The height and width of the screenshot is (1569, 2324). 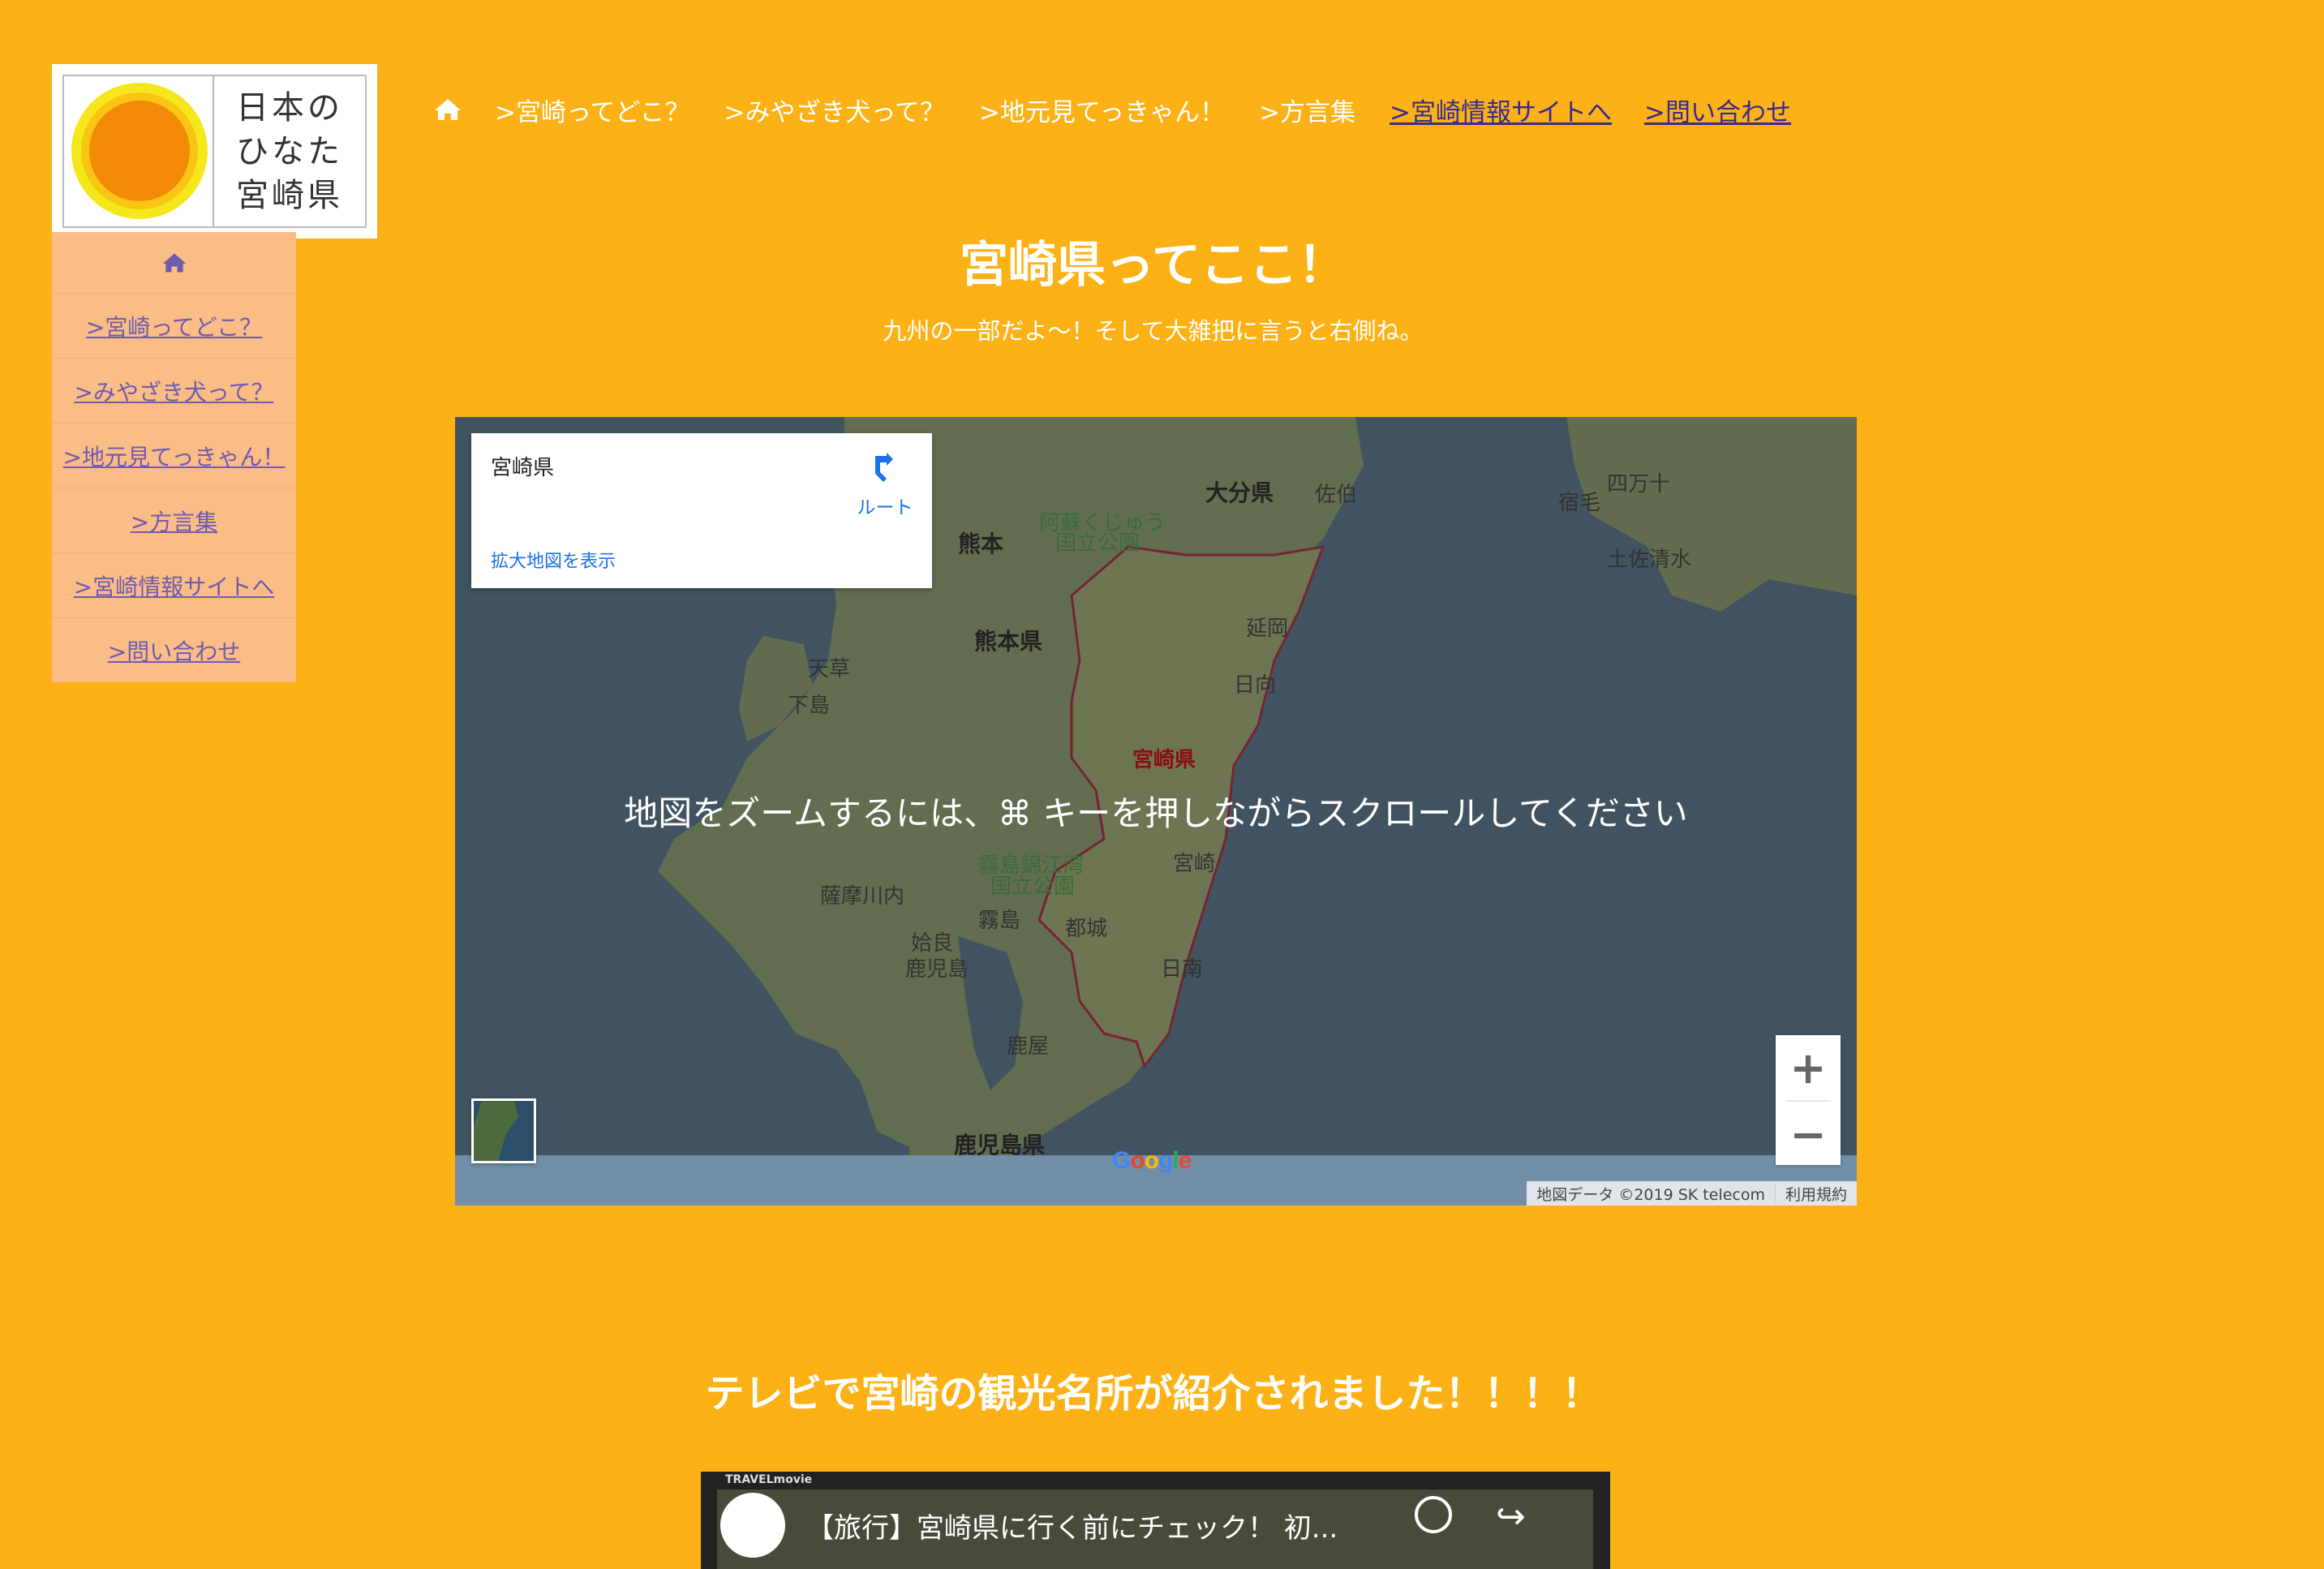 What do you see at coordinates (769, 1479) in the screenshot?
I see `video-brand: TRAVELmovie` at bounding box center [769, 1479].